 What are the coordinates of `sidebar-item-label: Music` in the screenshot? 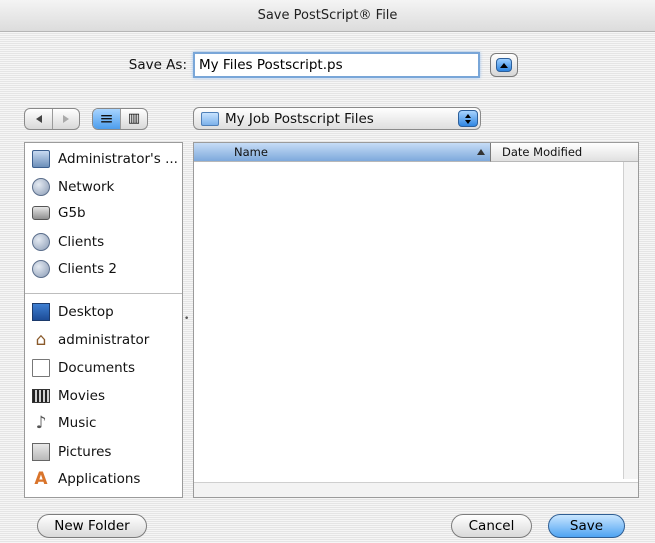 It's located at (77, 423).